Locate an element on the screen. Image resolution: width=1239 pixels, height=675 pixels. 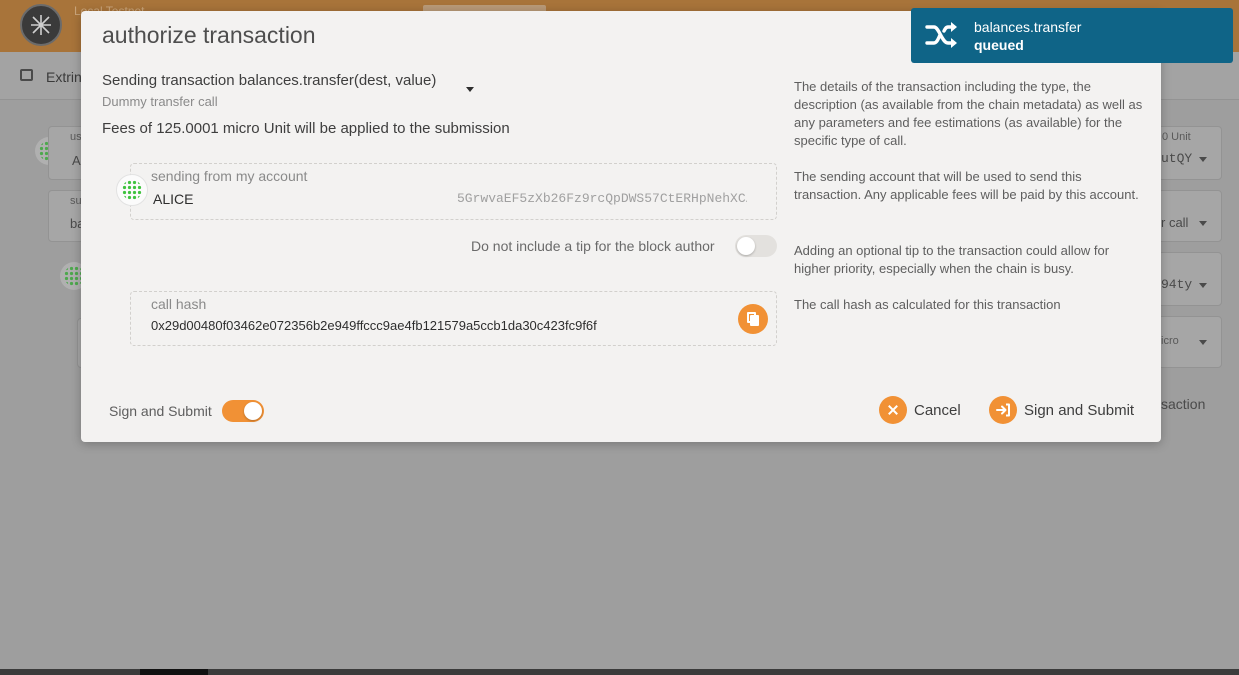
sign-in-icon is located at coordinates (1003, 410).